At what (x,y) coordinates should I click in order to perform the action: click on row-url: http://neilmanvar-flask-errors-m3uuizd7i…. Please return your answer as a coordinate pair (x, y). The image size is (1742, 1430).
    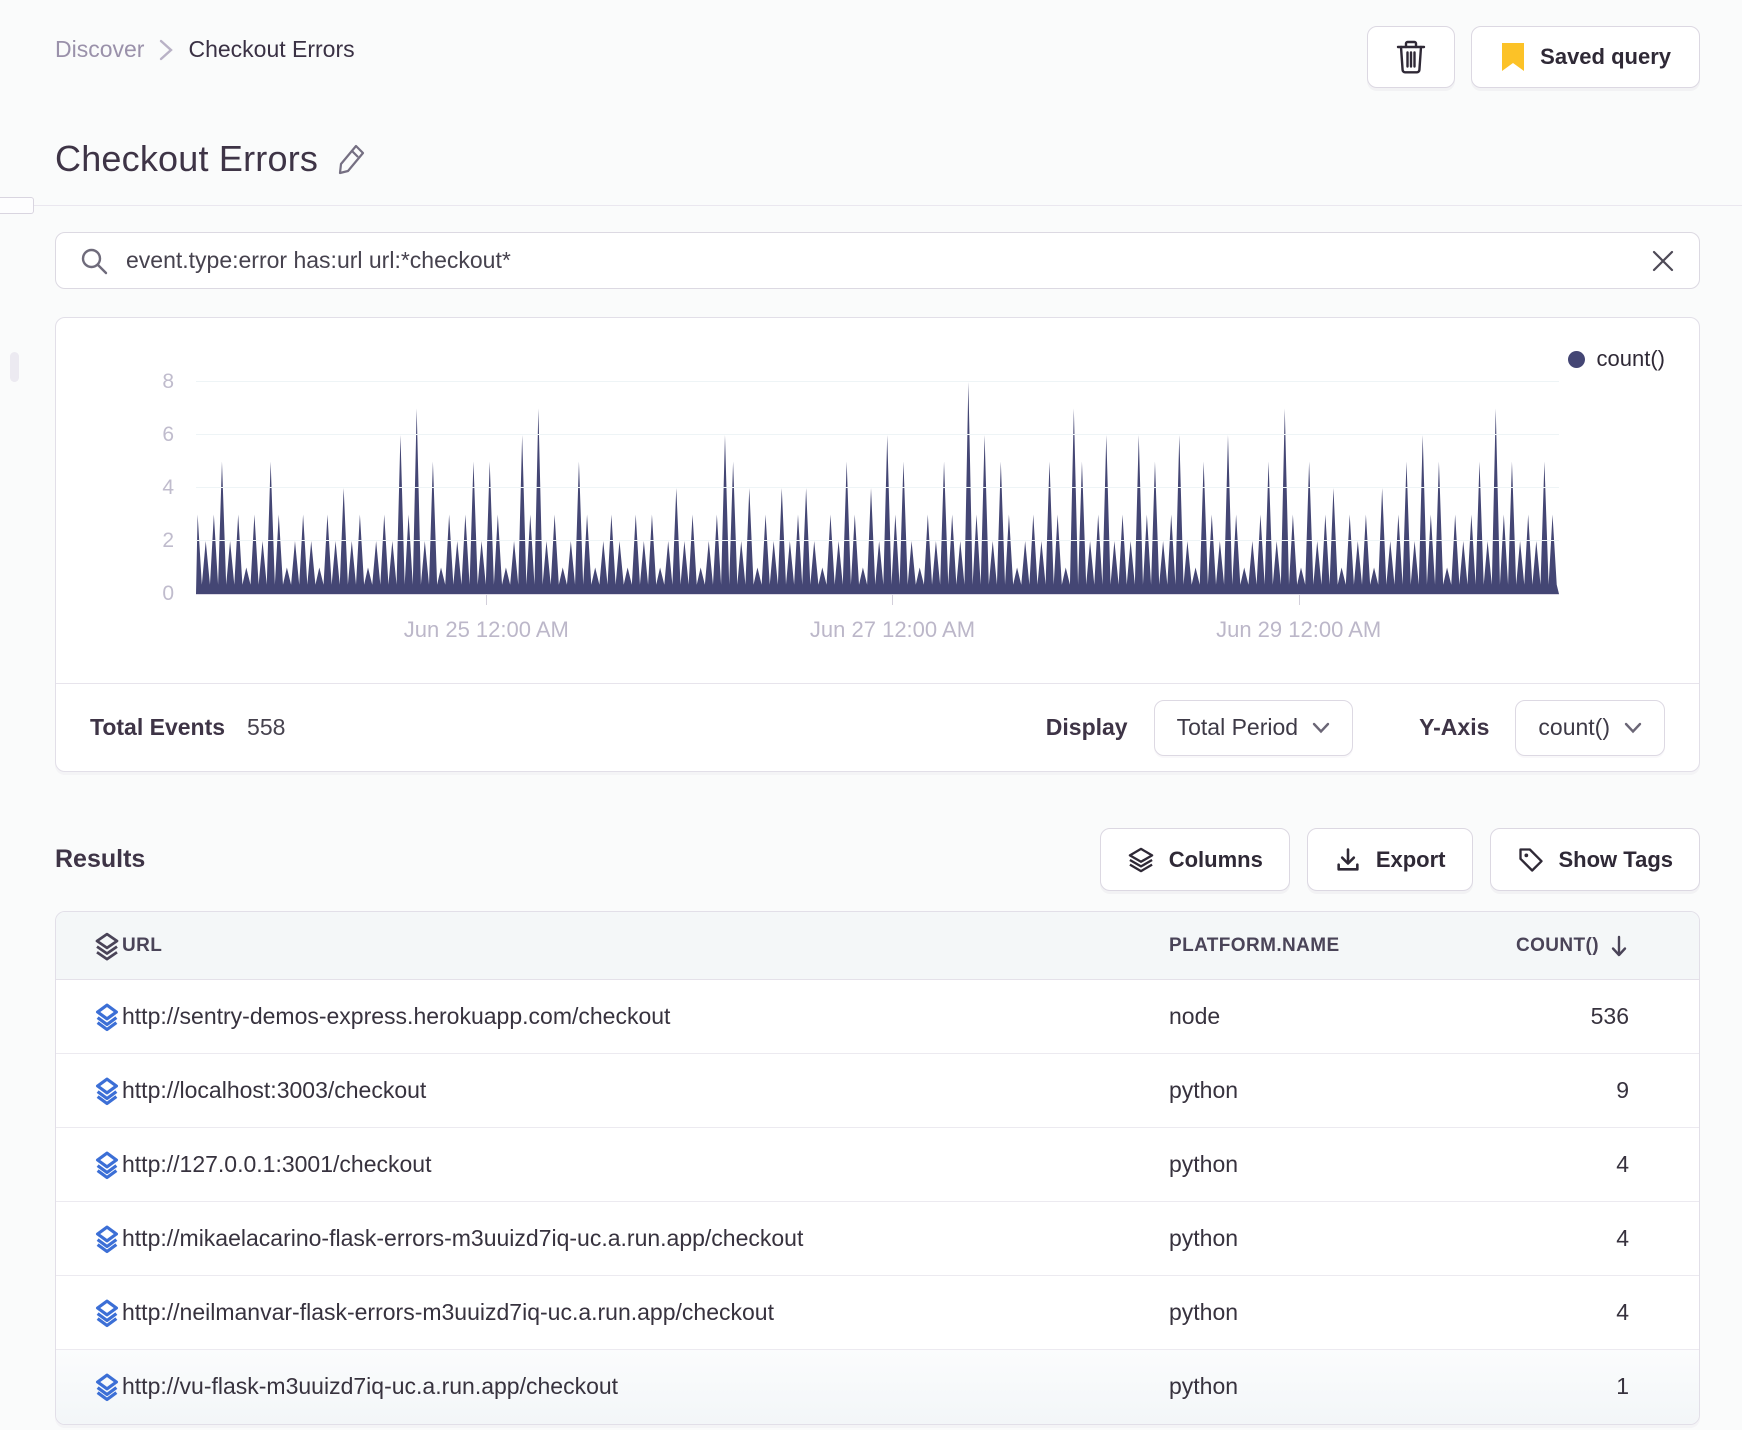
    Looking at the image, I should click on (448, 1312).